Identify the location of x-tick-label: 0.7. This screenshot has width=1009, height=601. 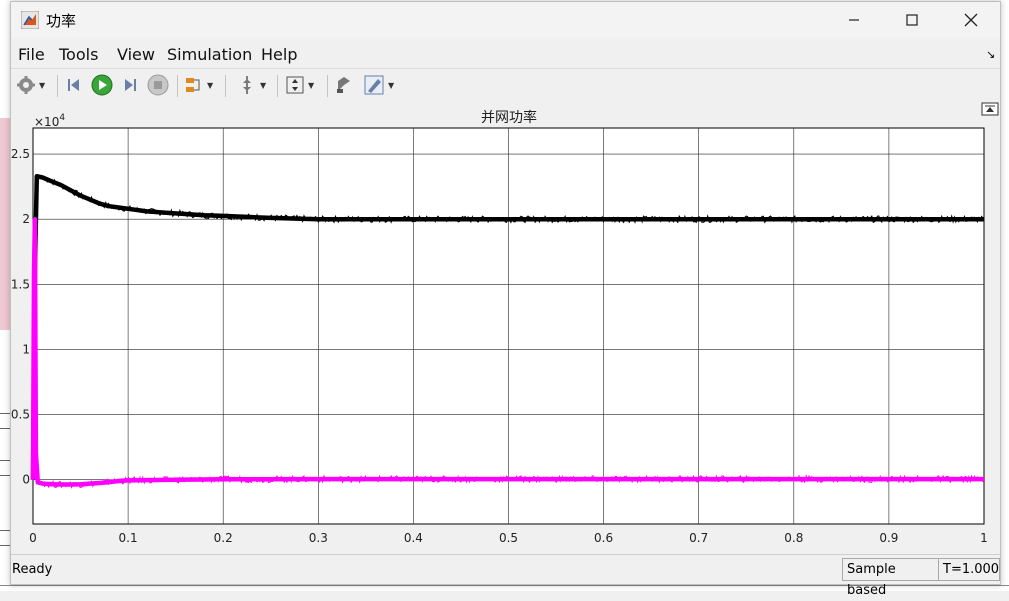
(698, 538).